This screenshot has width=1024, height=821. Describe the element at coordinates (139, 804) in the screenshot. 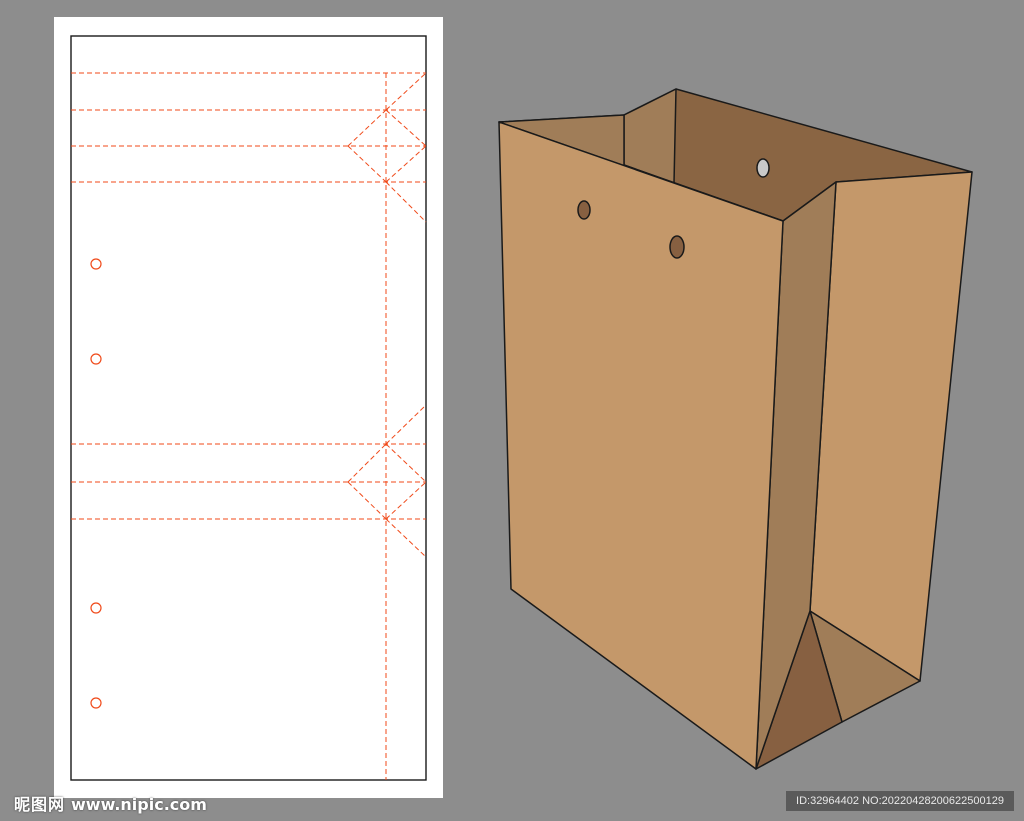

I see `site-url: www.nipic.com` at that location.